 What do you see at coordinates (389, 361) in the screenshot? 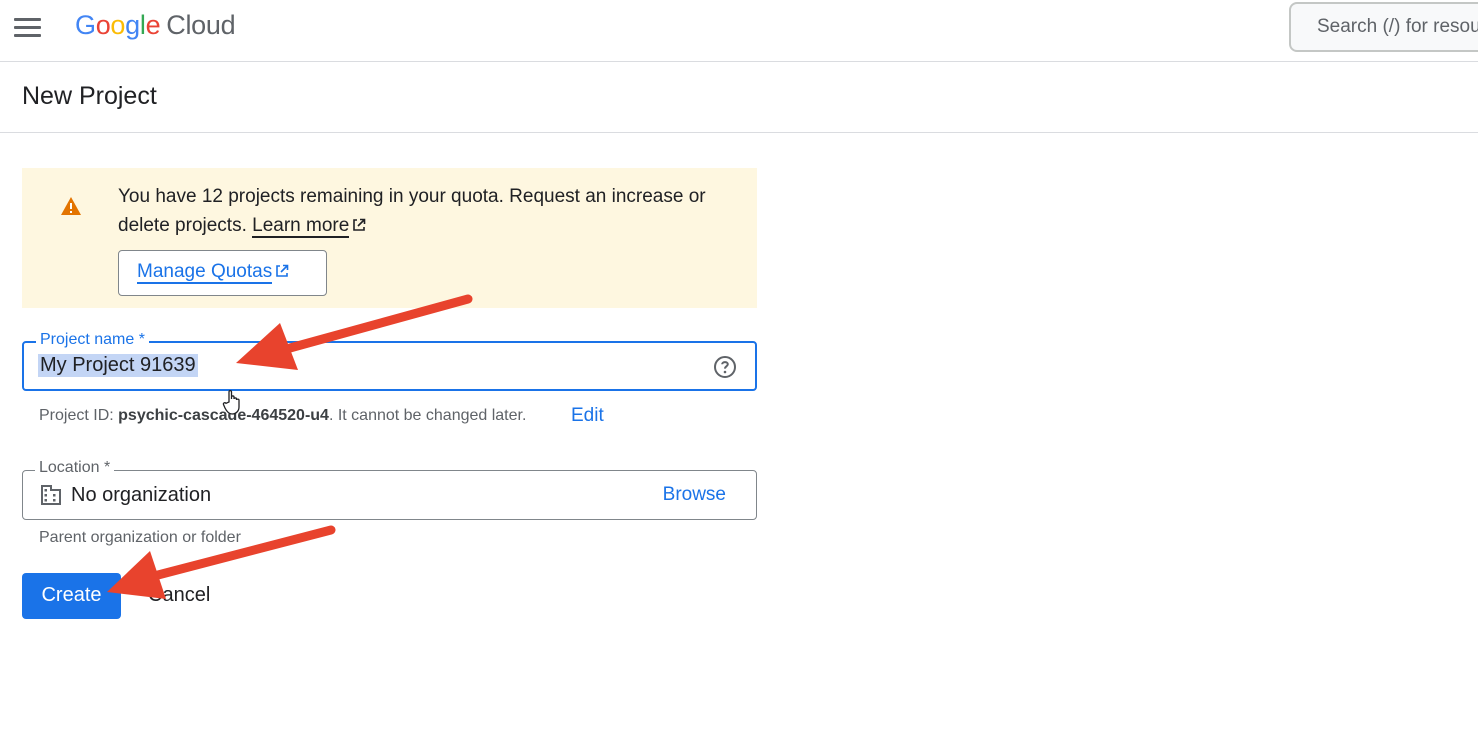
I see `project-name-field: Project name * My Project 91639` at bounding box center [389, 361].